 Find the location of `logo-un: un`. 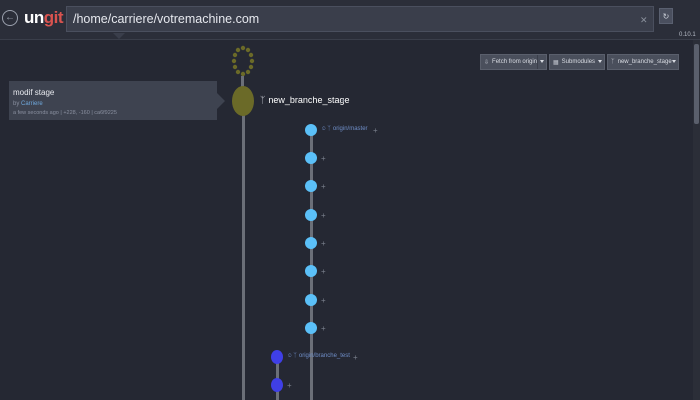

logo-un: un is located at coordinates (34, 17).